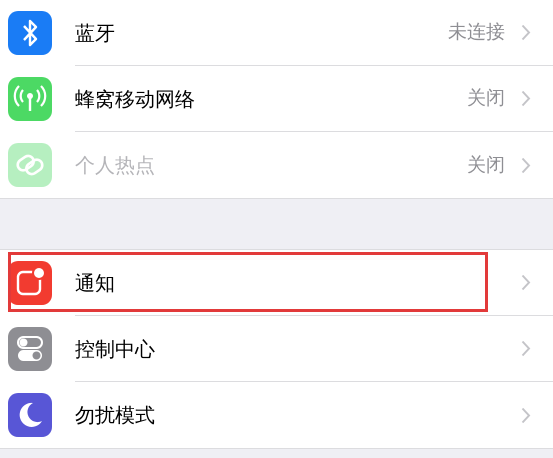 The width and height of the screenshot is (553, 458). Describe the element at coordinates (30, 415) in the screenshot. I see `moon-icon` at that location.